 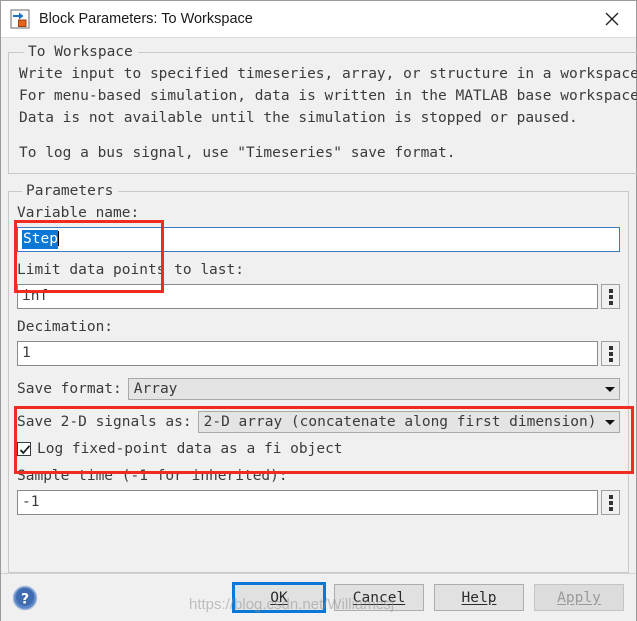 I want to click on dialog-title: Block Parameters: To Workspace, so click(x=146, y=19).